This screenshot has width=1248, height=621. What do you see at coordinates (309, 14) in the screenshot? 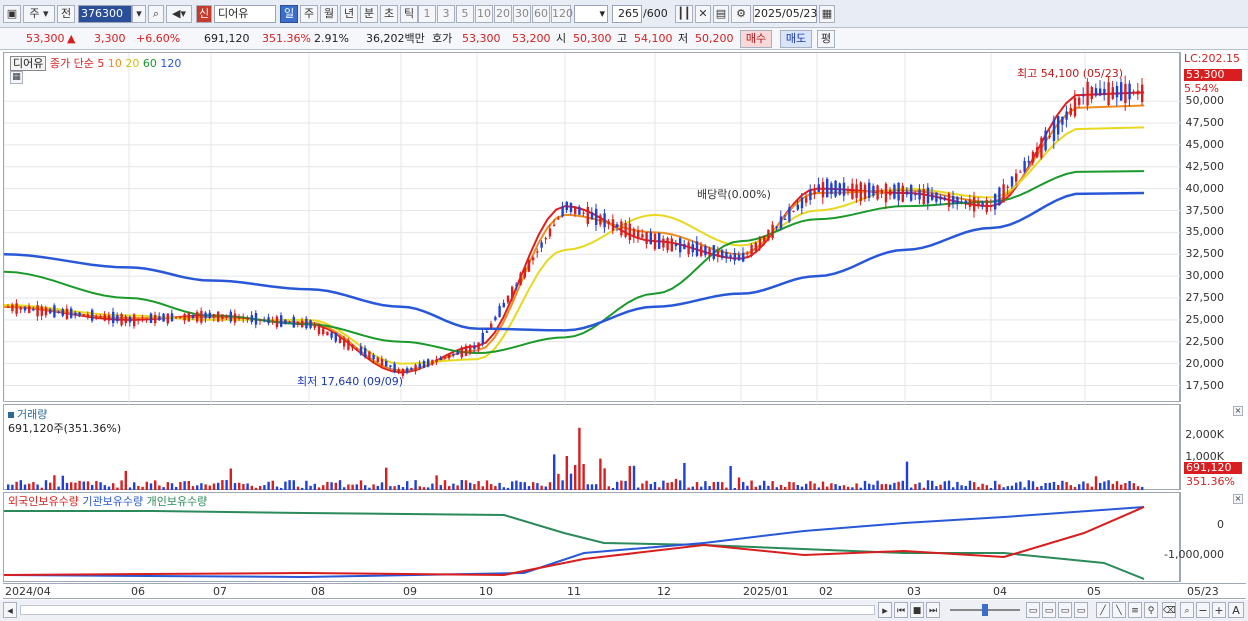
I see `period-week: 주` at bounding box center [309, 14].